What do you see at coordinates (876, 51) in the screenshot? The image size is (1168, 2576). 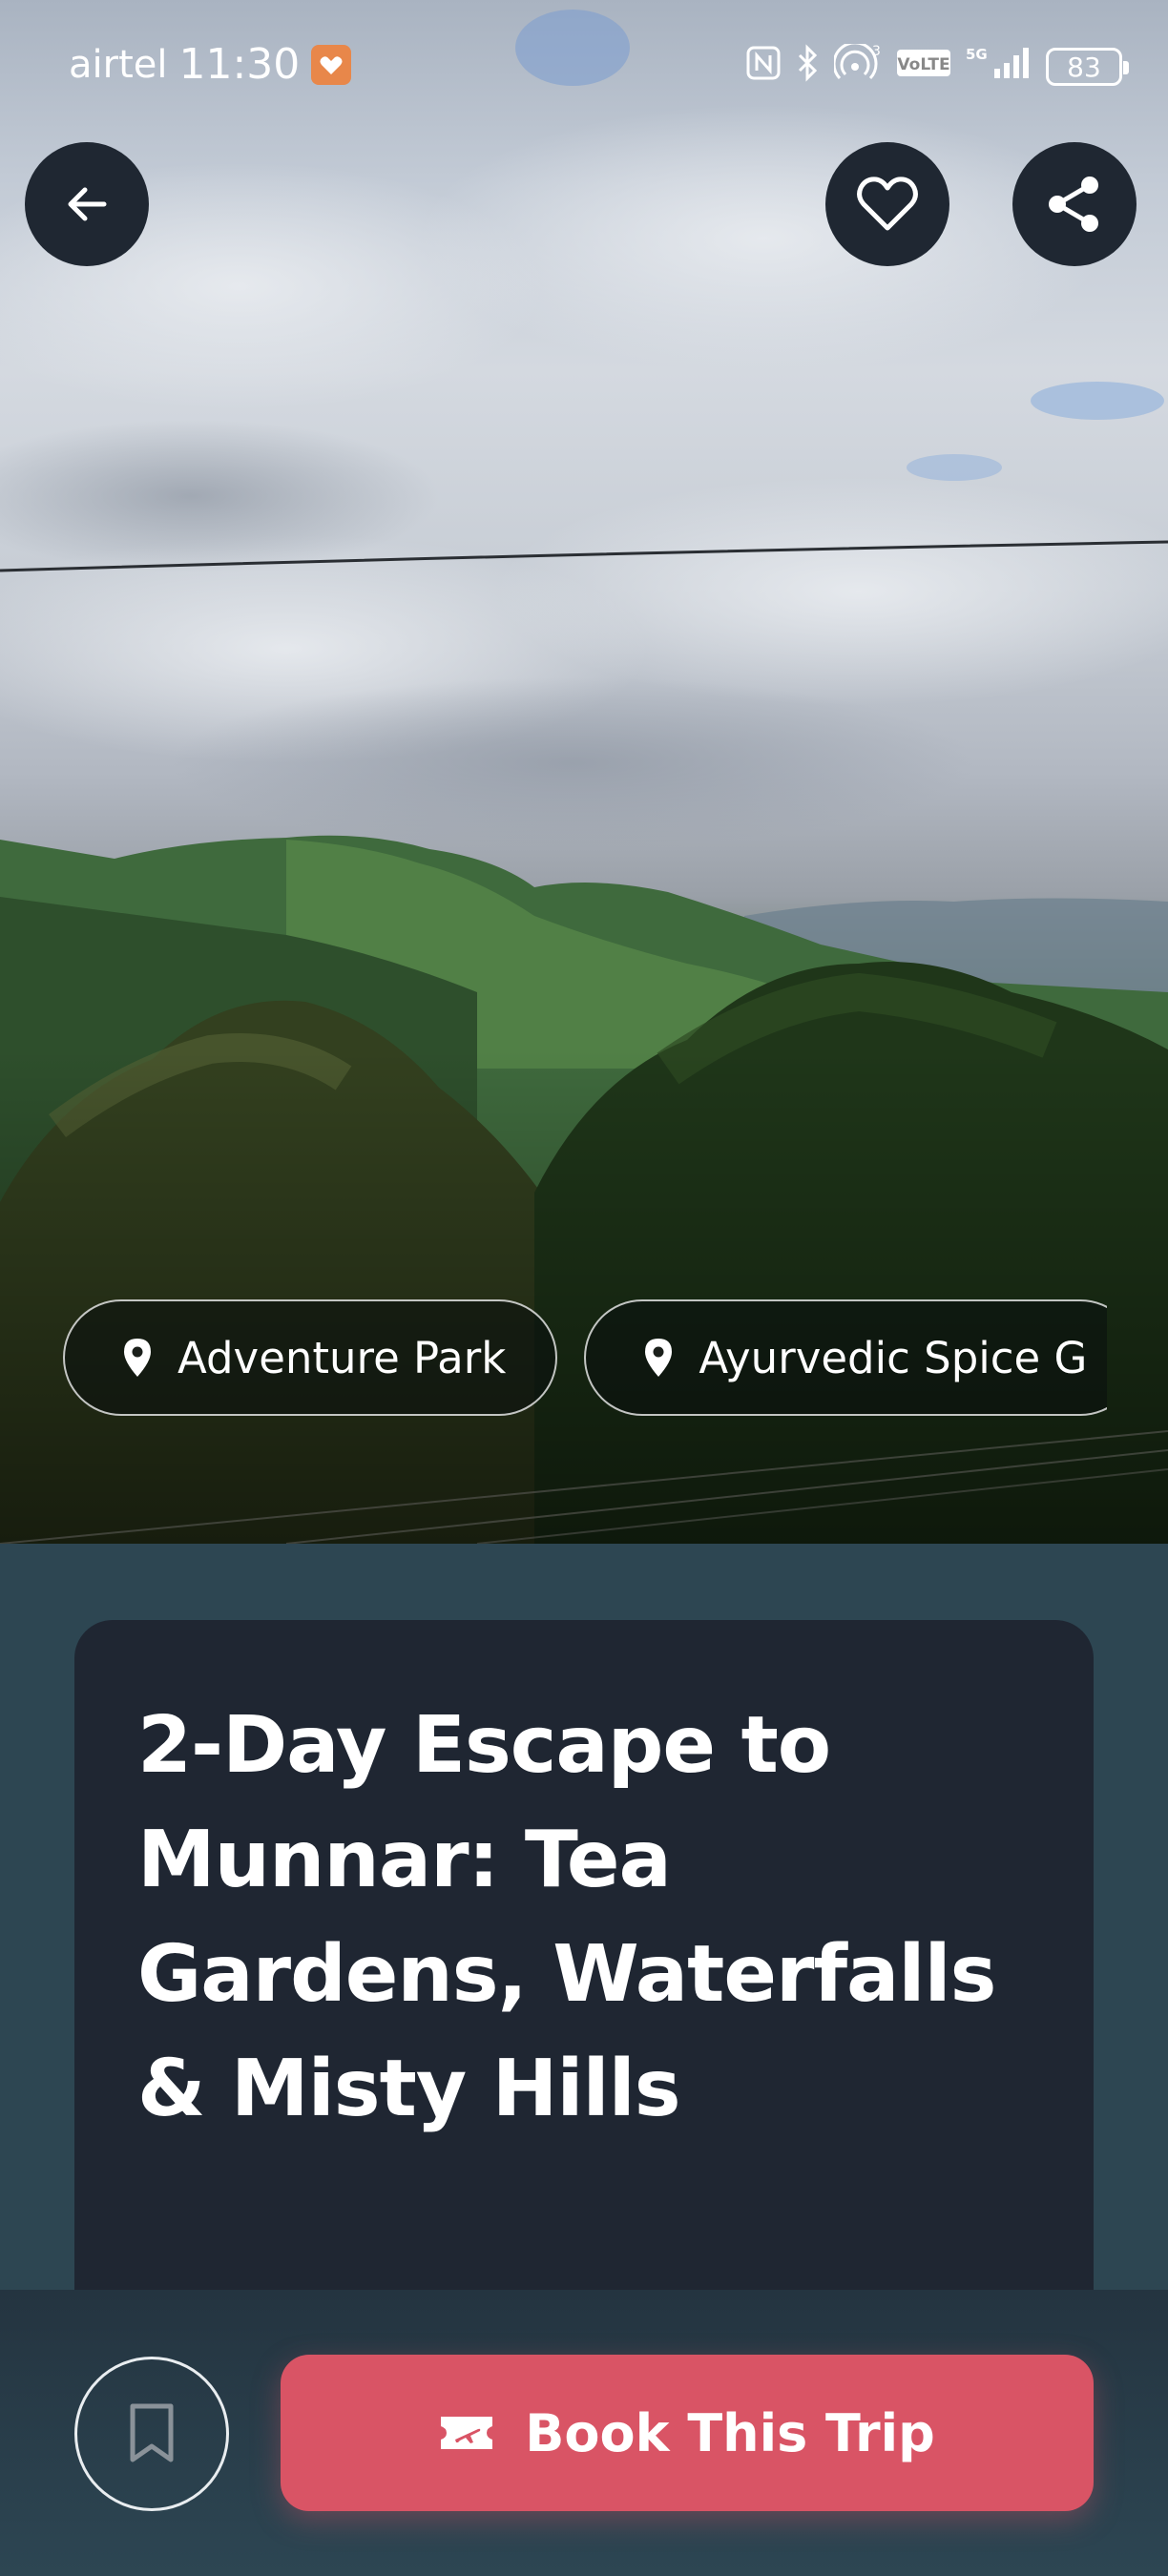 I see `svg-text: 3` at bounding box center [876, 51].